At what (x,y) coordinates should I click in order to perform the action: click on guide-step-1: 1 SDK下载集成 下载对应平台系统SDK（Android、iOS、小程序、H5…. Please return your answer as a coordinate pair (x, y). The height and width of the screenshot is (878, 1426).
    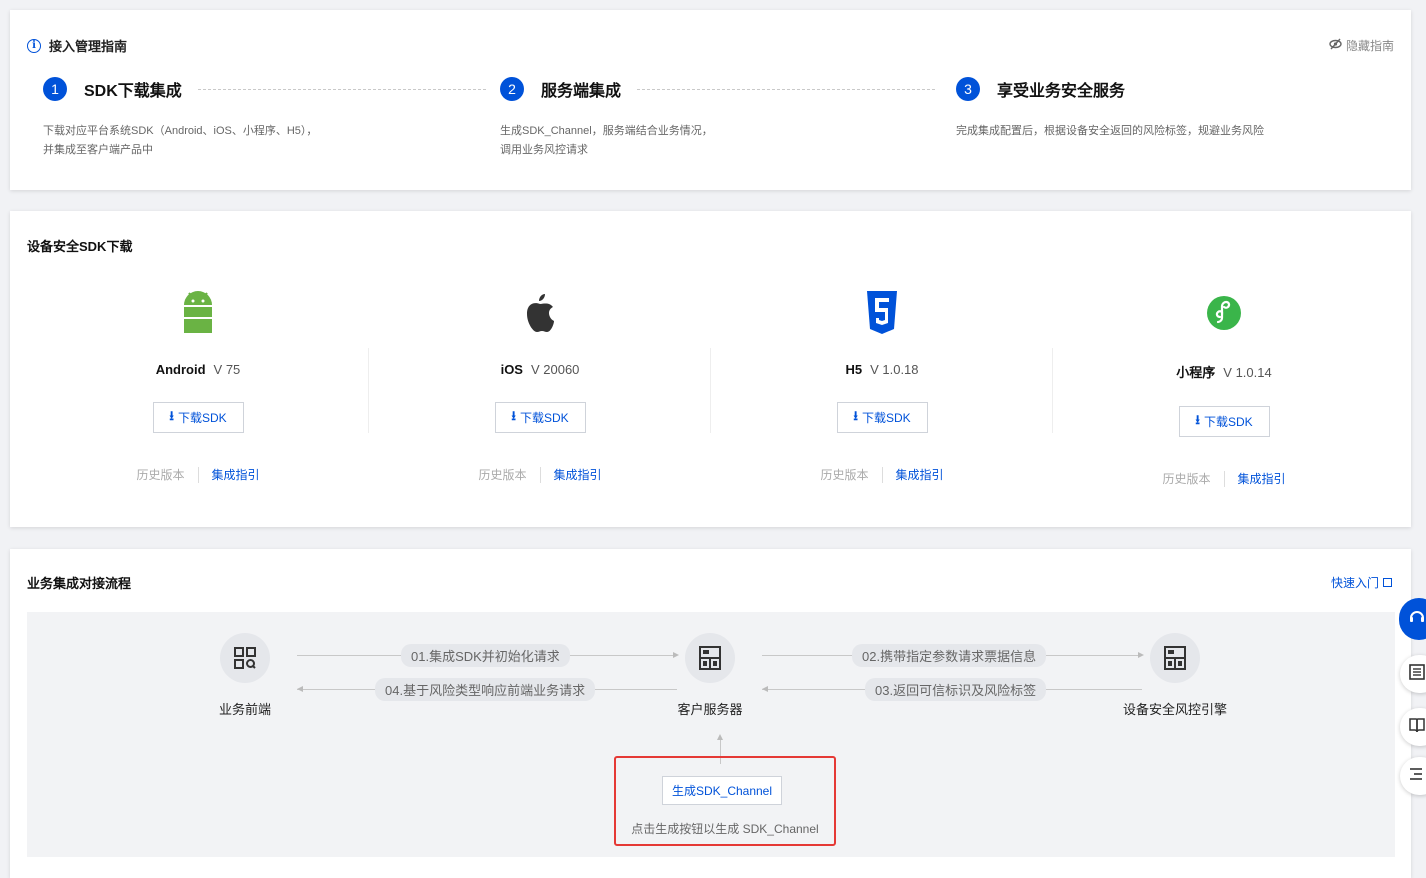
    Looking at the image, I should click on (264, 117).